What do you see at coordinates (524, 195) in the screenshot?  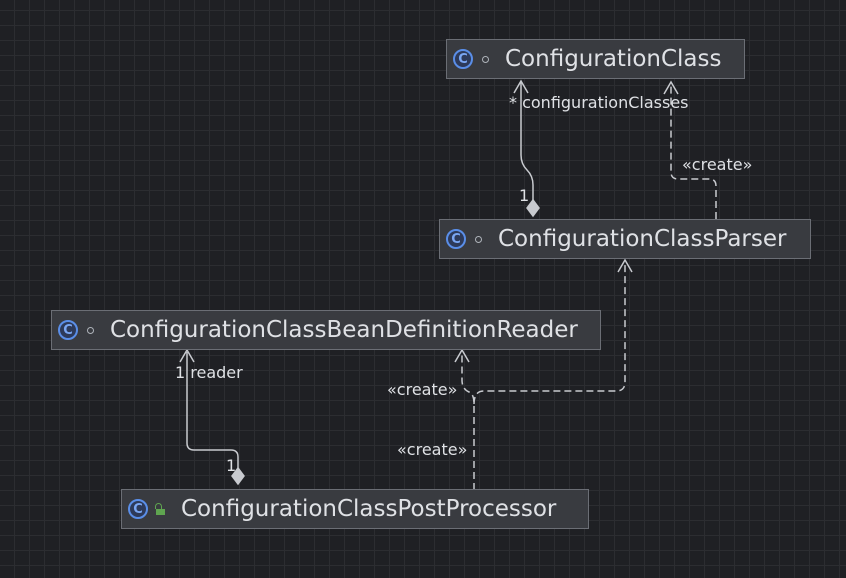 I see `edge-label-multiplicity-parser: 1` at bounding box center [524, 195].